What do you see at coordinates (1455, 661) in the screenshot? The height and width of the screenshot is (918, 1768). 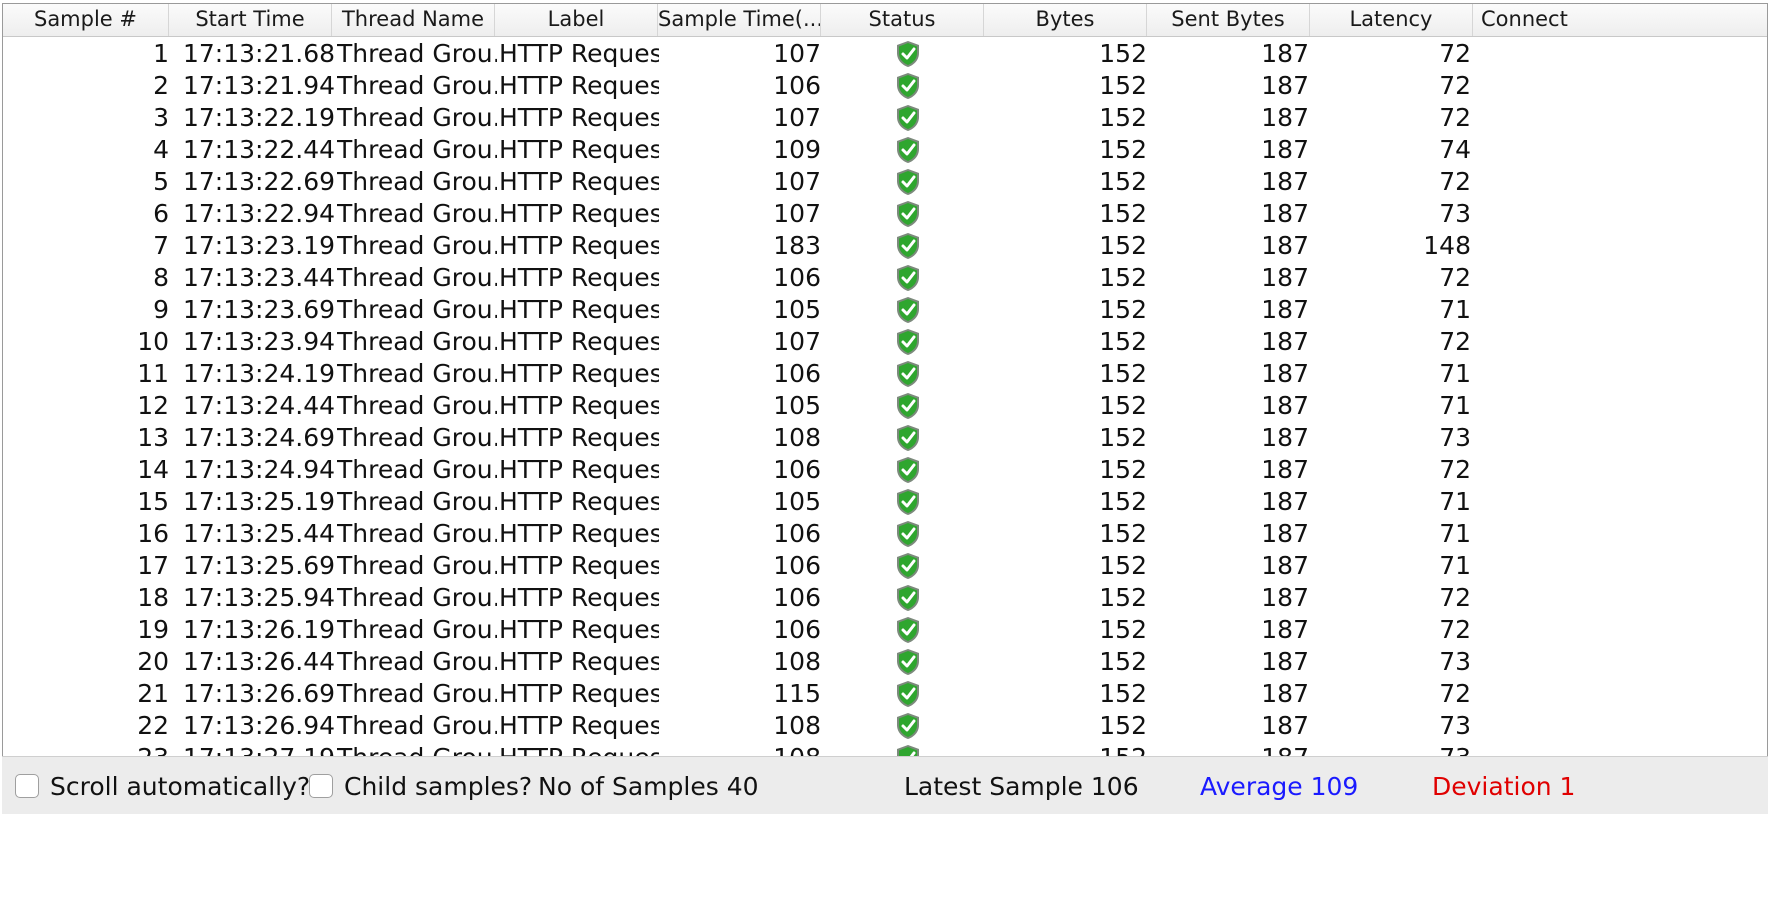 I see `cell-latency: 73` at bounding box center [1455, 661].